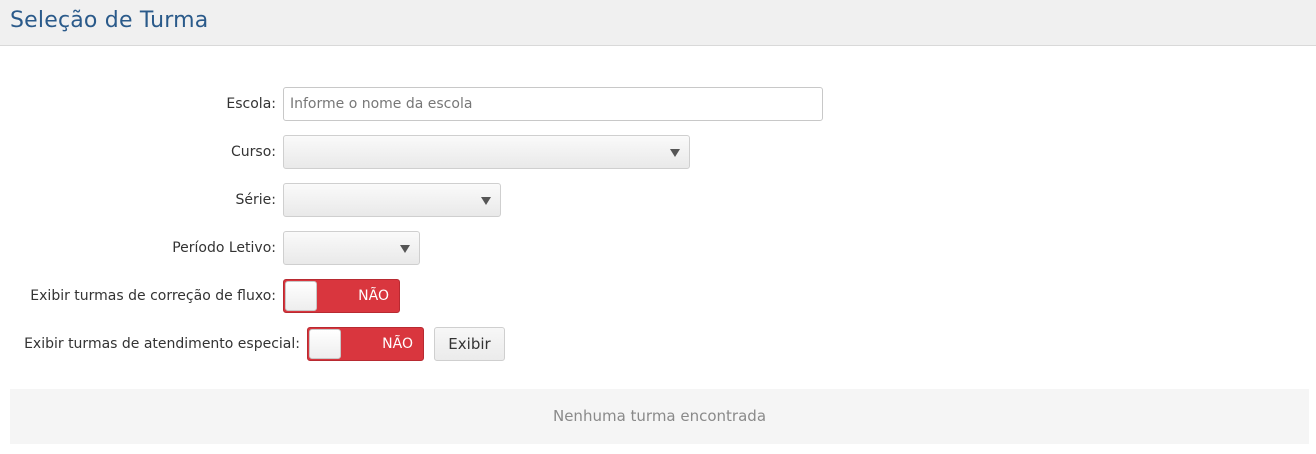 The image size is (1316, 454). Describe the element at coordinates (162, 344) in the screenshot. I see `atendimento-especial-label: Exibir turmas de atendimento especial:` at that location.